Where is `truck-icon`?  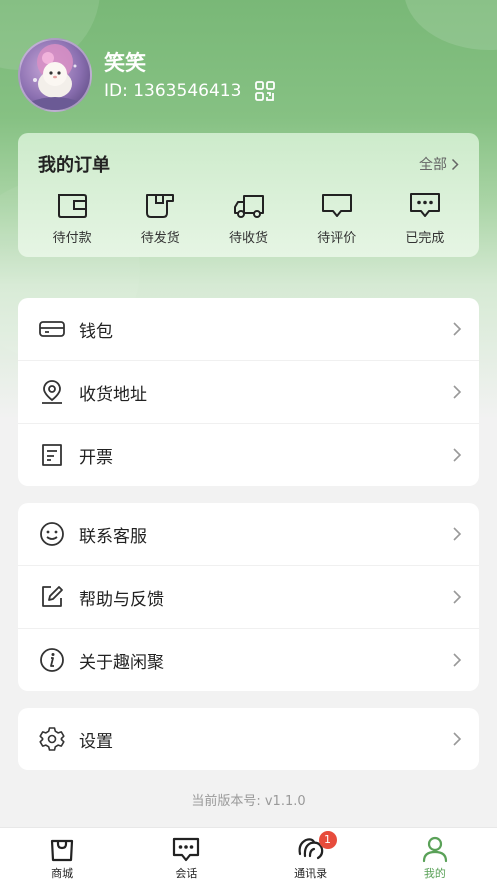 truck-icon is located at coordinates (248, 206).